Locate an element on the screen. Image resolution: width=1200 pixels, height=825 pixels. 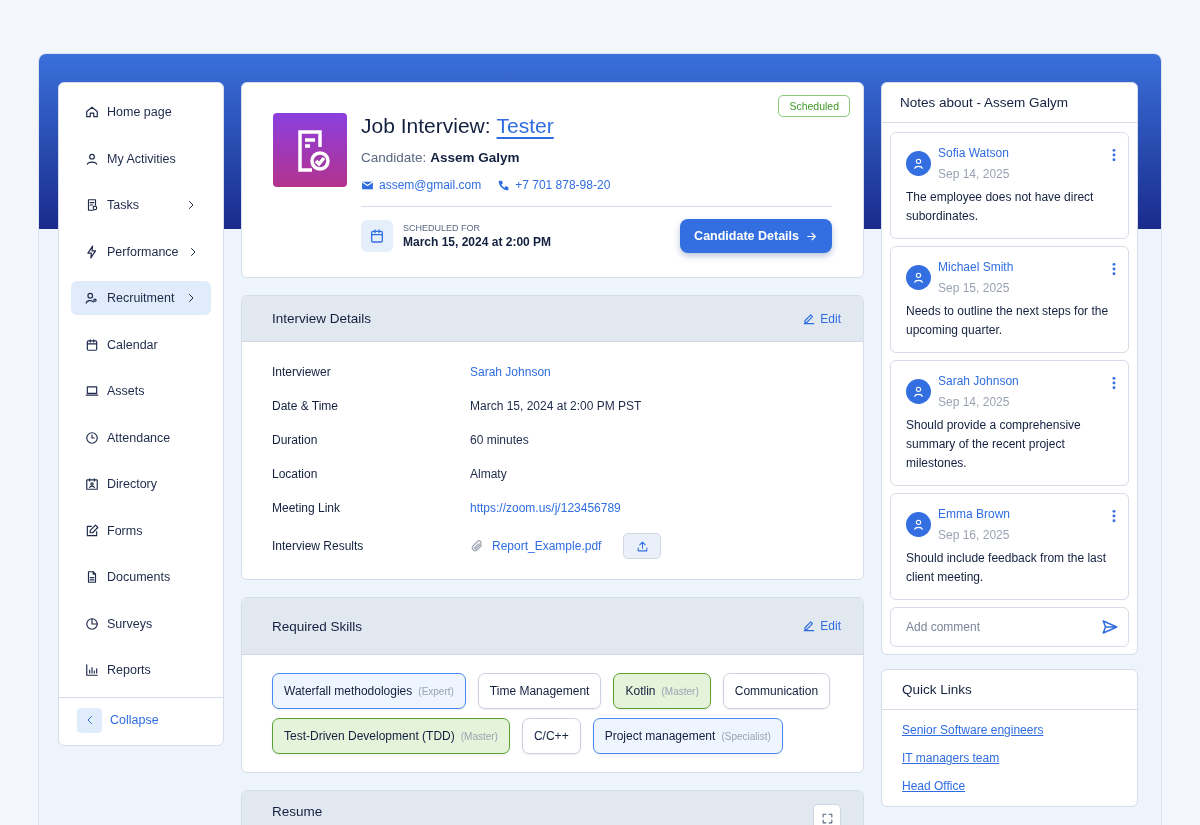
bar-chart-icon is located at coordinates (92, 670).